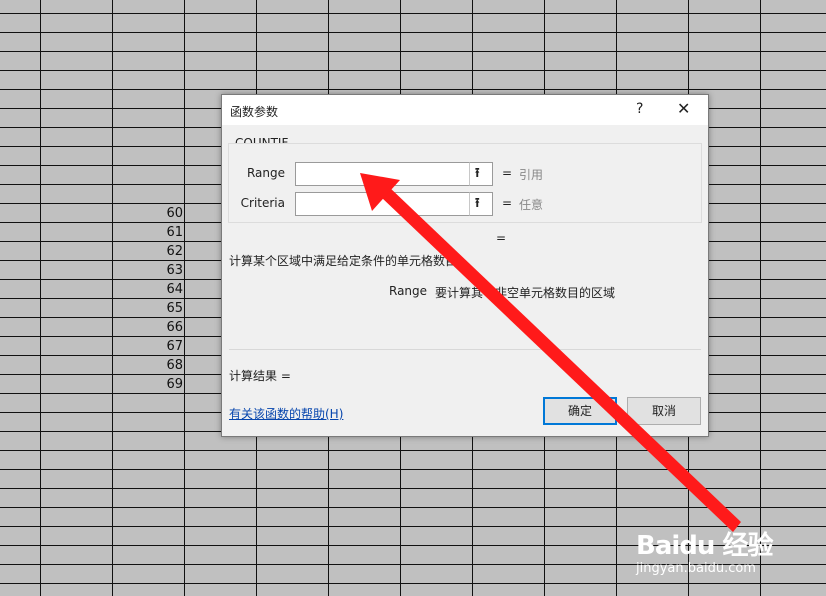  Describe the element at coordinates (704, 546) in the screenshot. I see `watermark-brand: Baidu 经验` at that location.